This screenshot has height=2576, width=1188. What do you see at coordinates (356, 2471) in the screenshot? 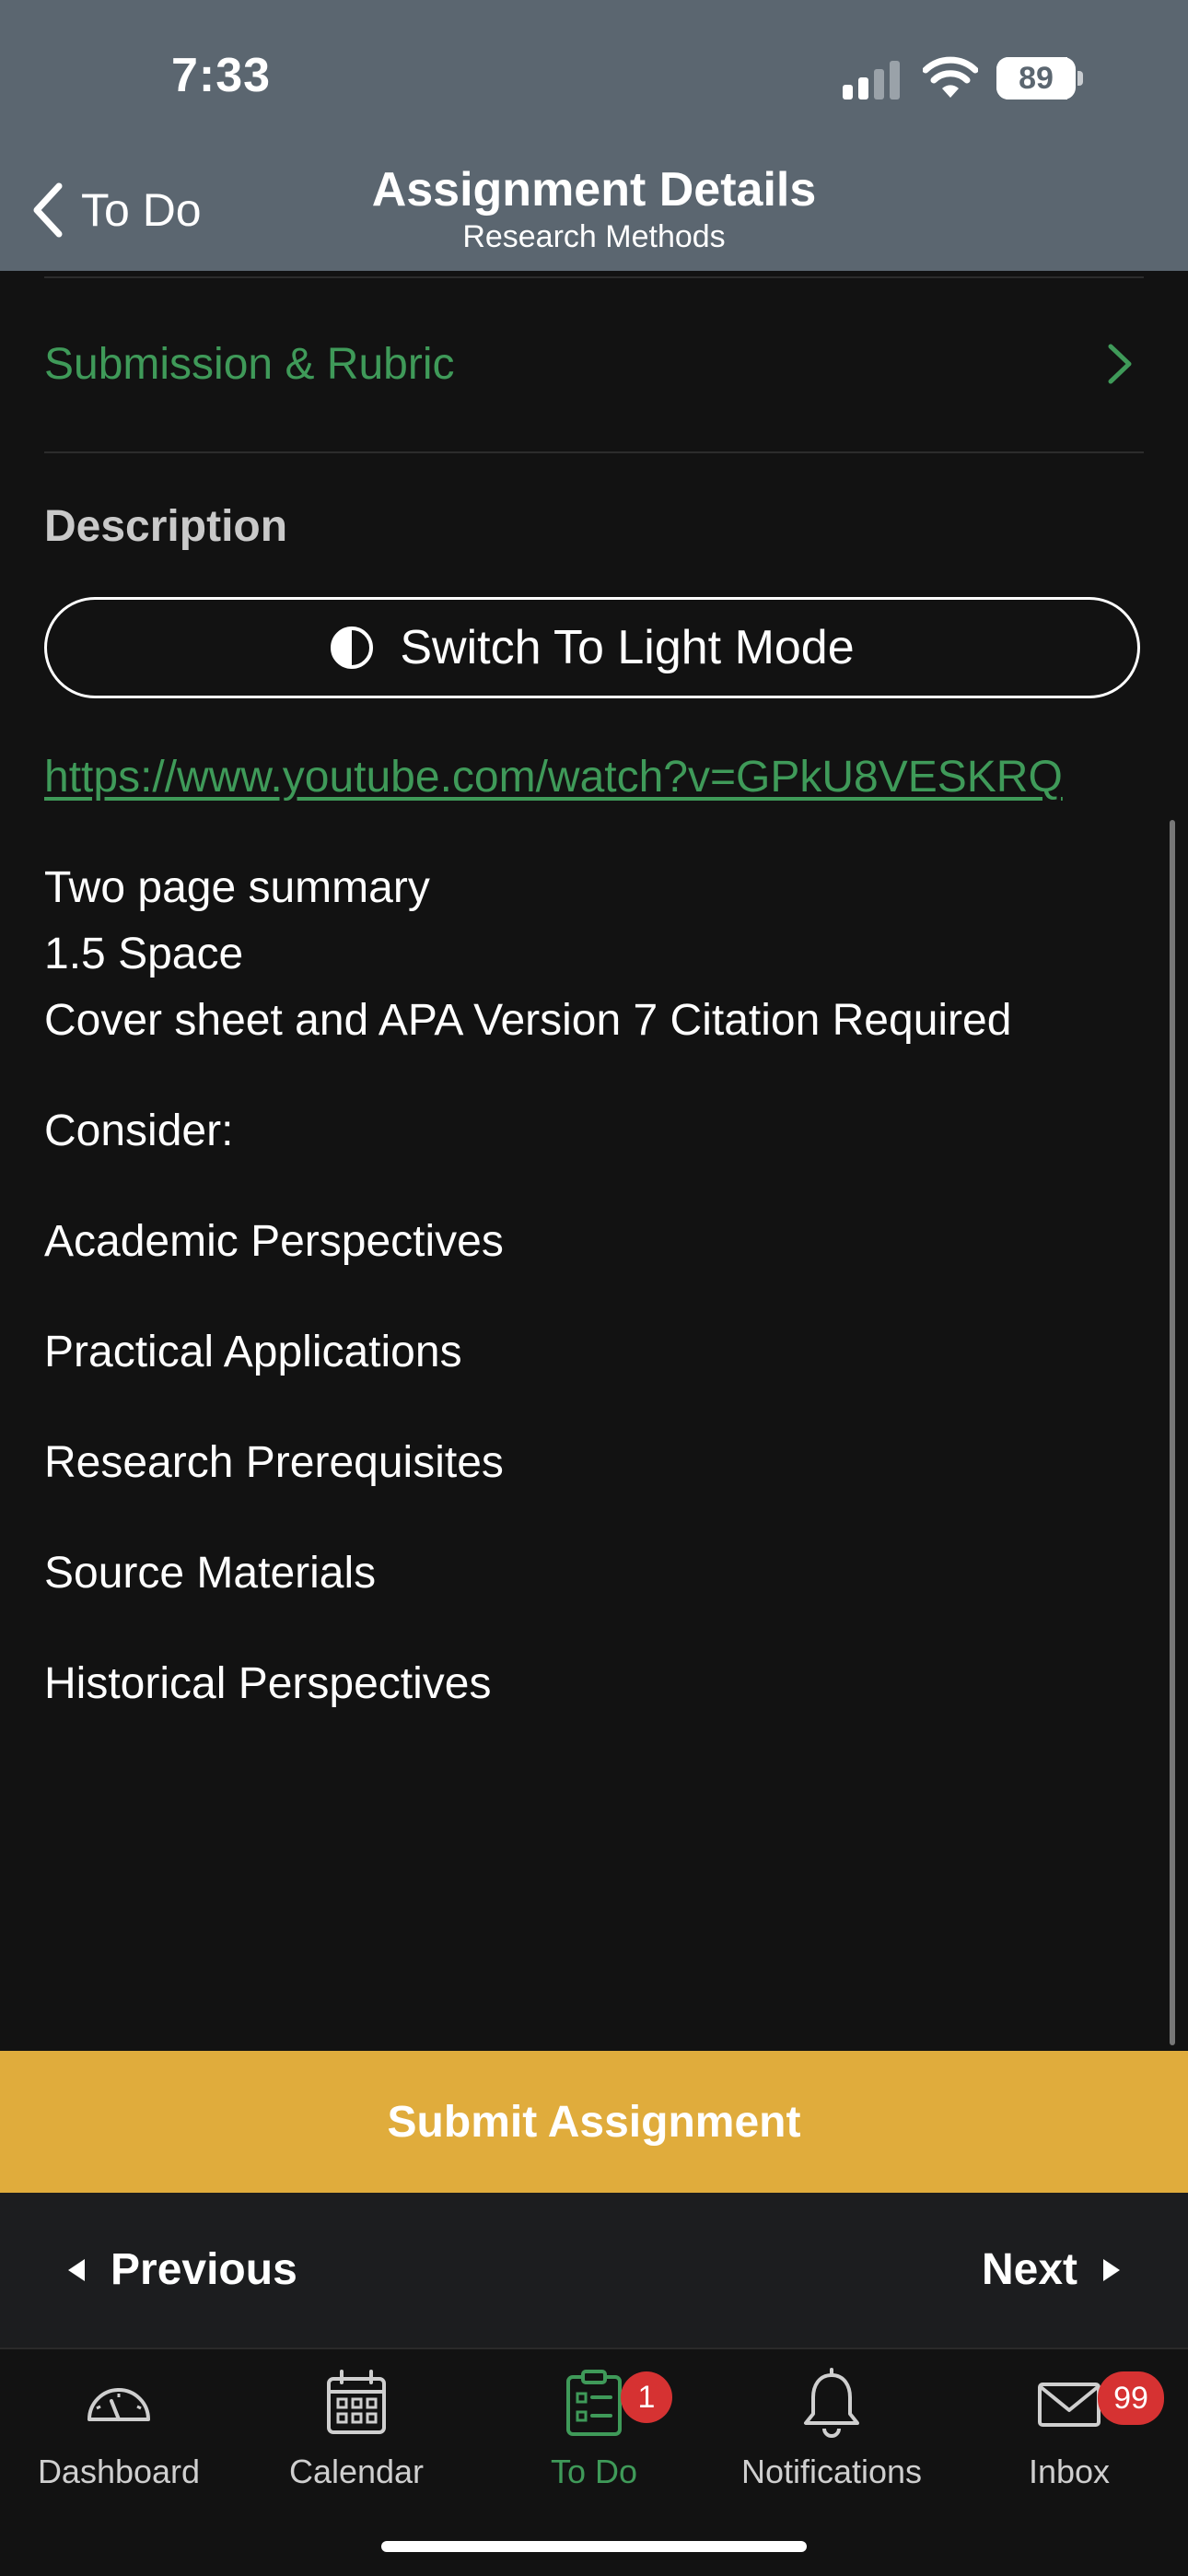
I see `tab-label: Calendar` at bounding box center [356, 2471].